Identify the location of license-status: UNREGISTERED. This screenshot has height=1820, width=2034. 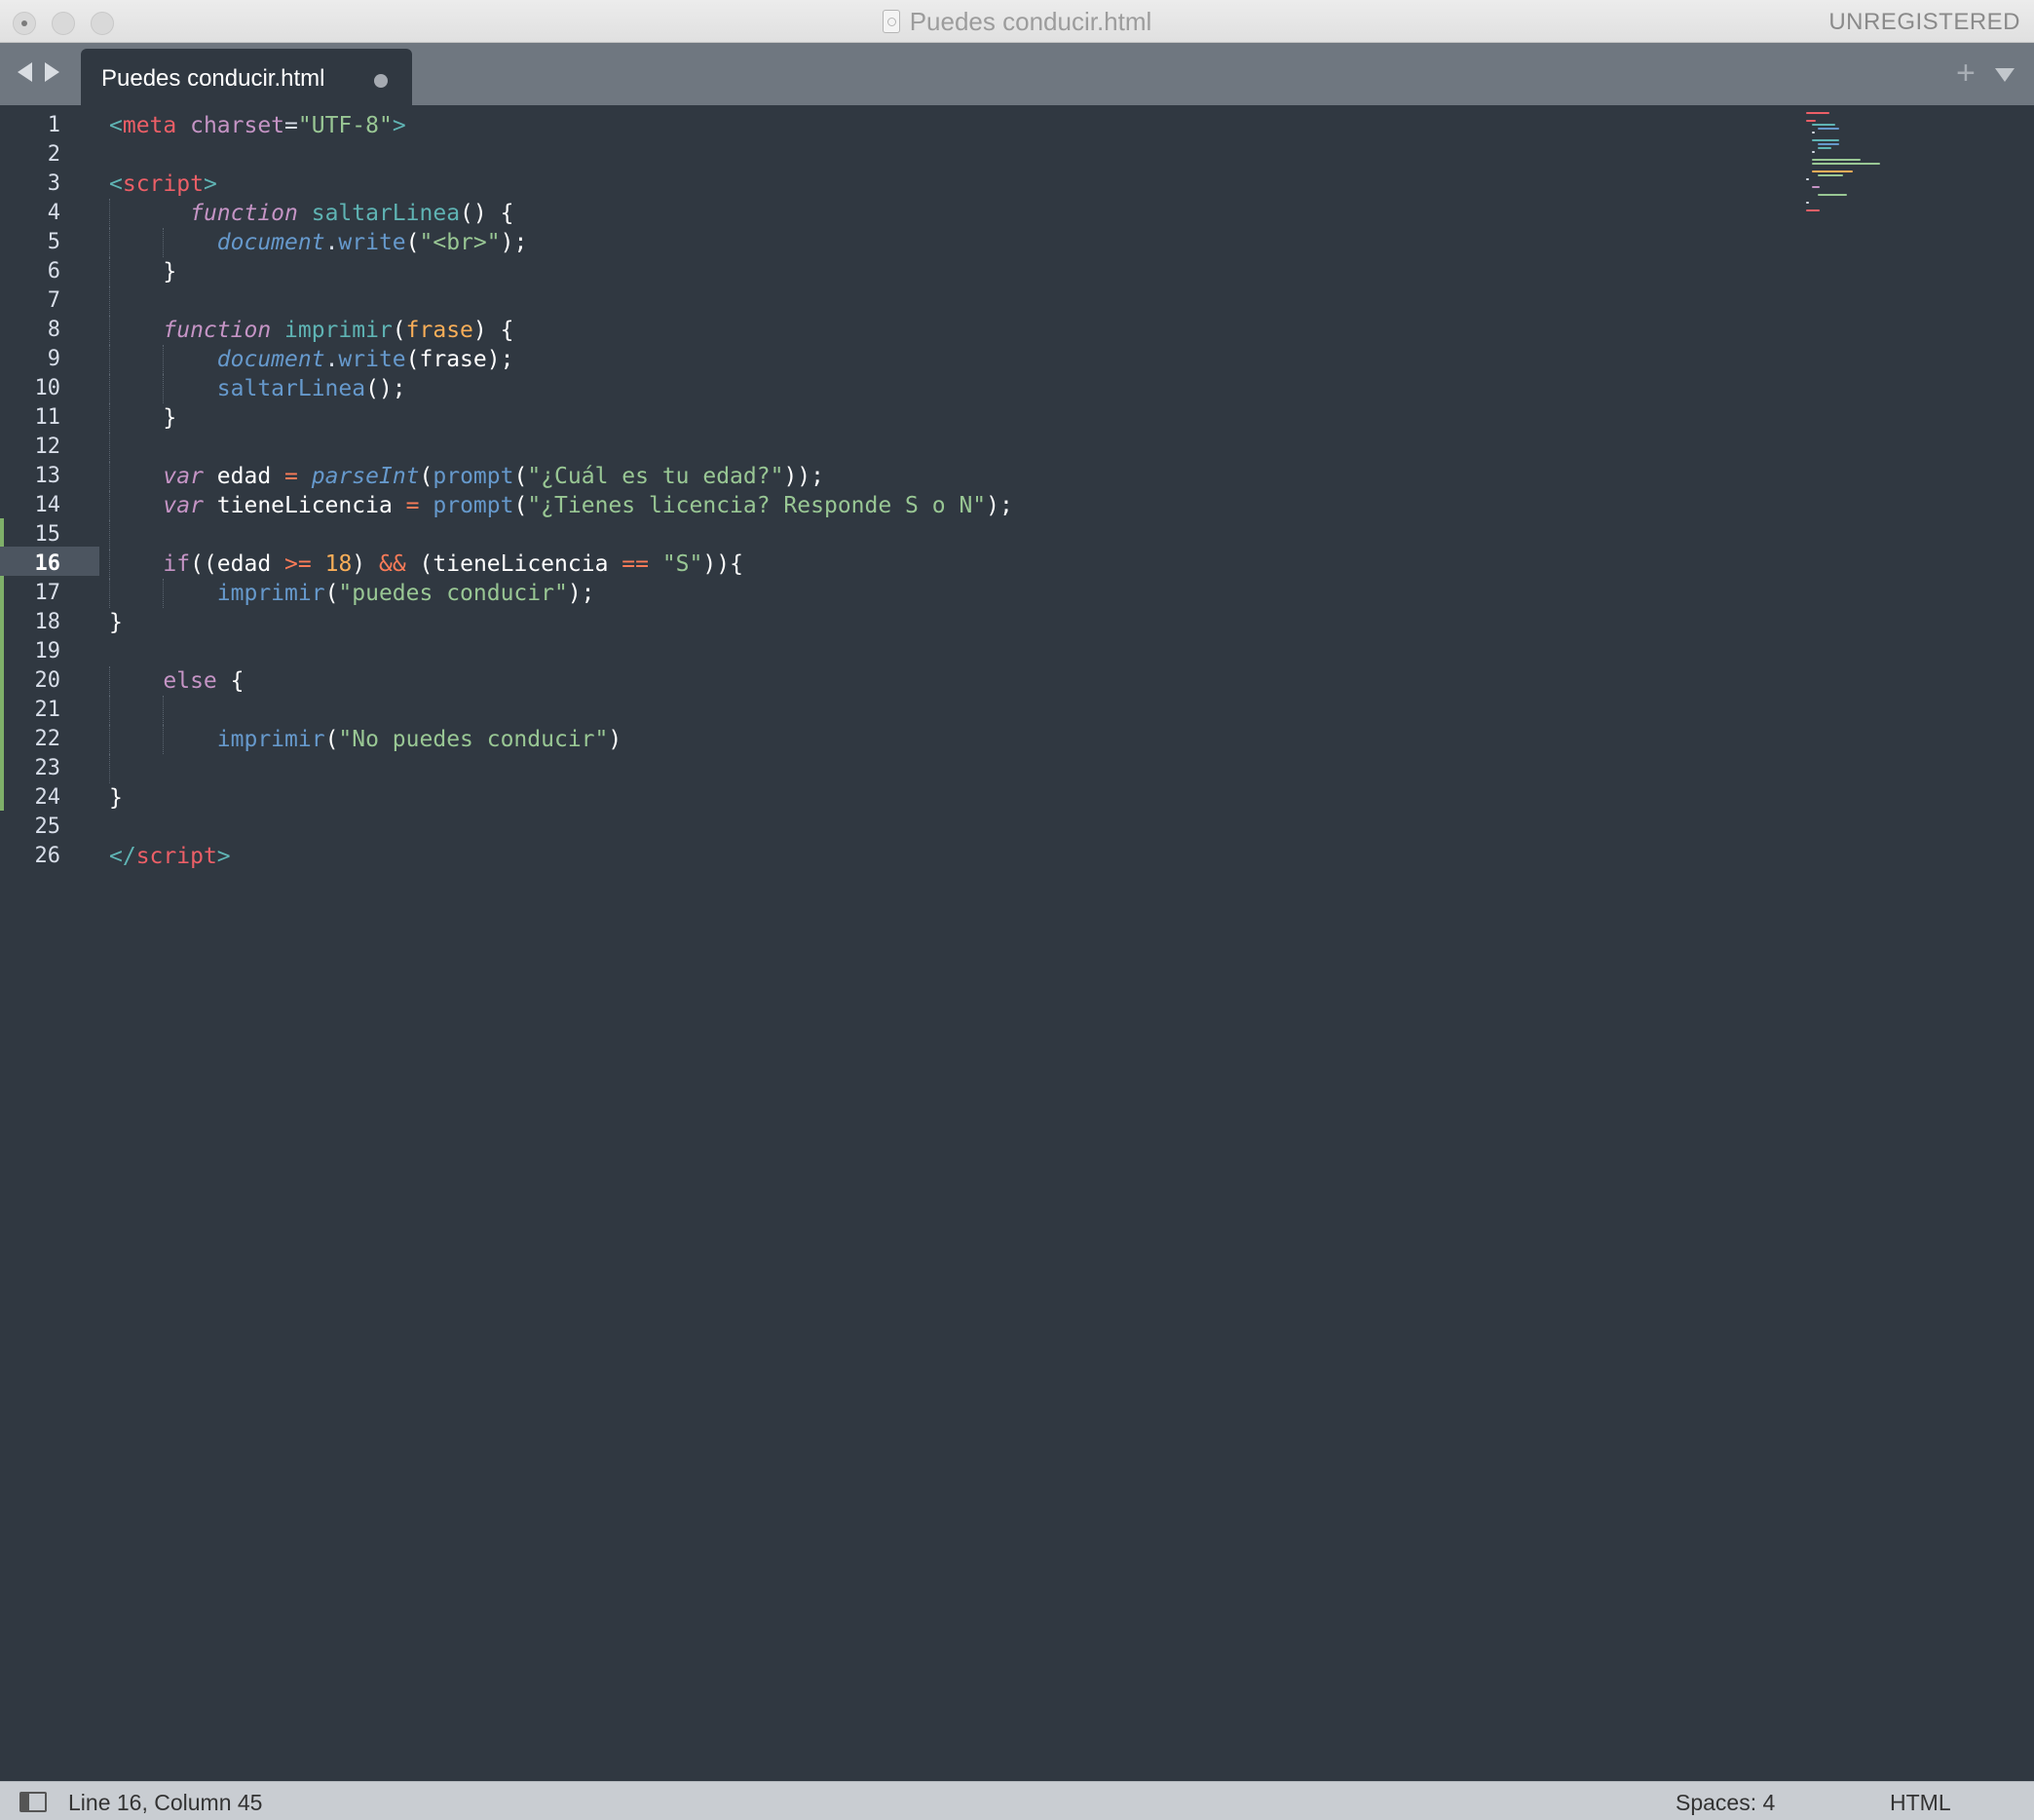
(1924, 22).